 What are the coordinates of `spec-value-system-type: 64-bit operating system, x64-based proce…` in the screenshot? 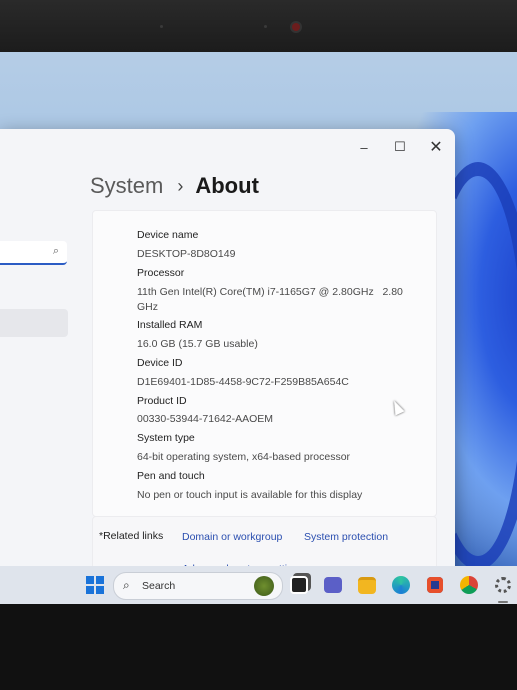 It's located at (244, 457).